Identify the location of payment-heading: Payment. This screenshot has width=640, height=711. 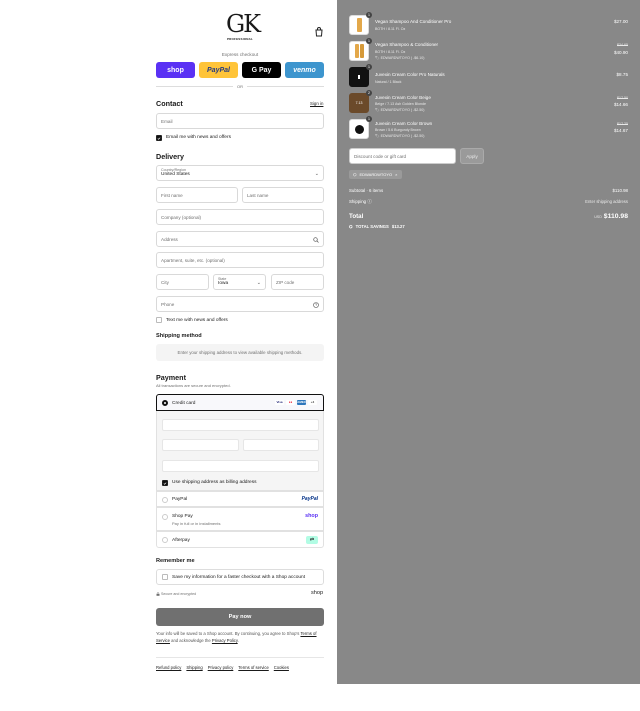
(171, 377).